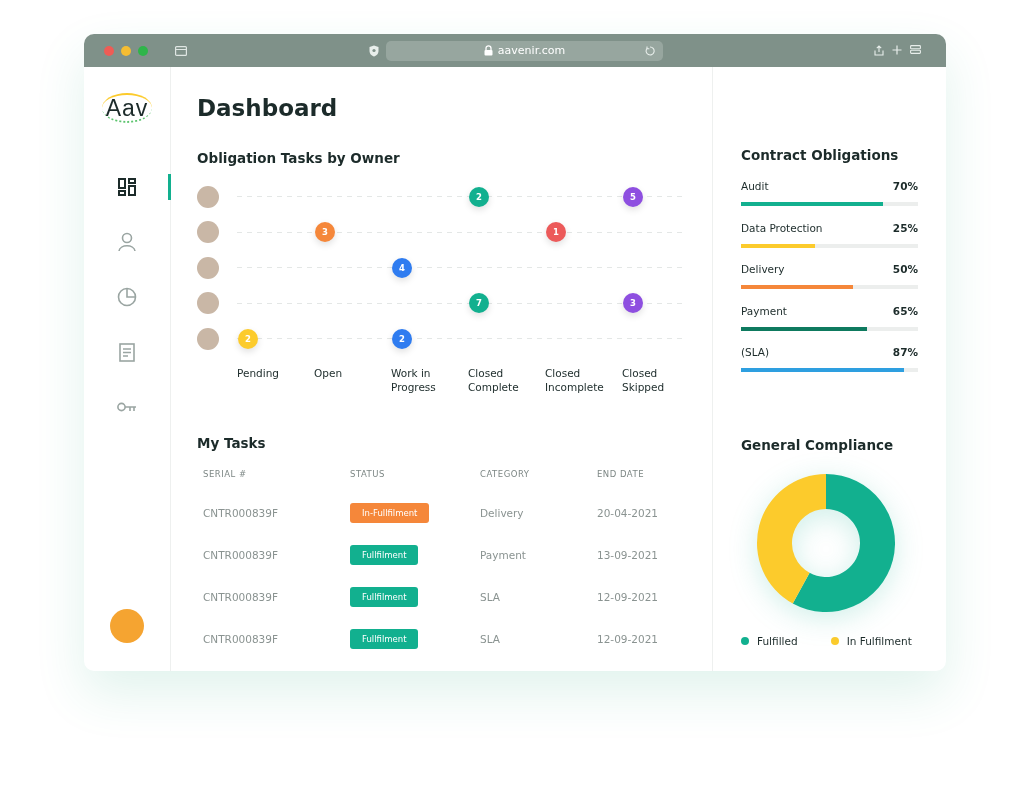  I want to click on section-title: Obligation Tasks by Owner, so click(299, 158).